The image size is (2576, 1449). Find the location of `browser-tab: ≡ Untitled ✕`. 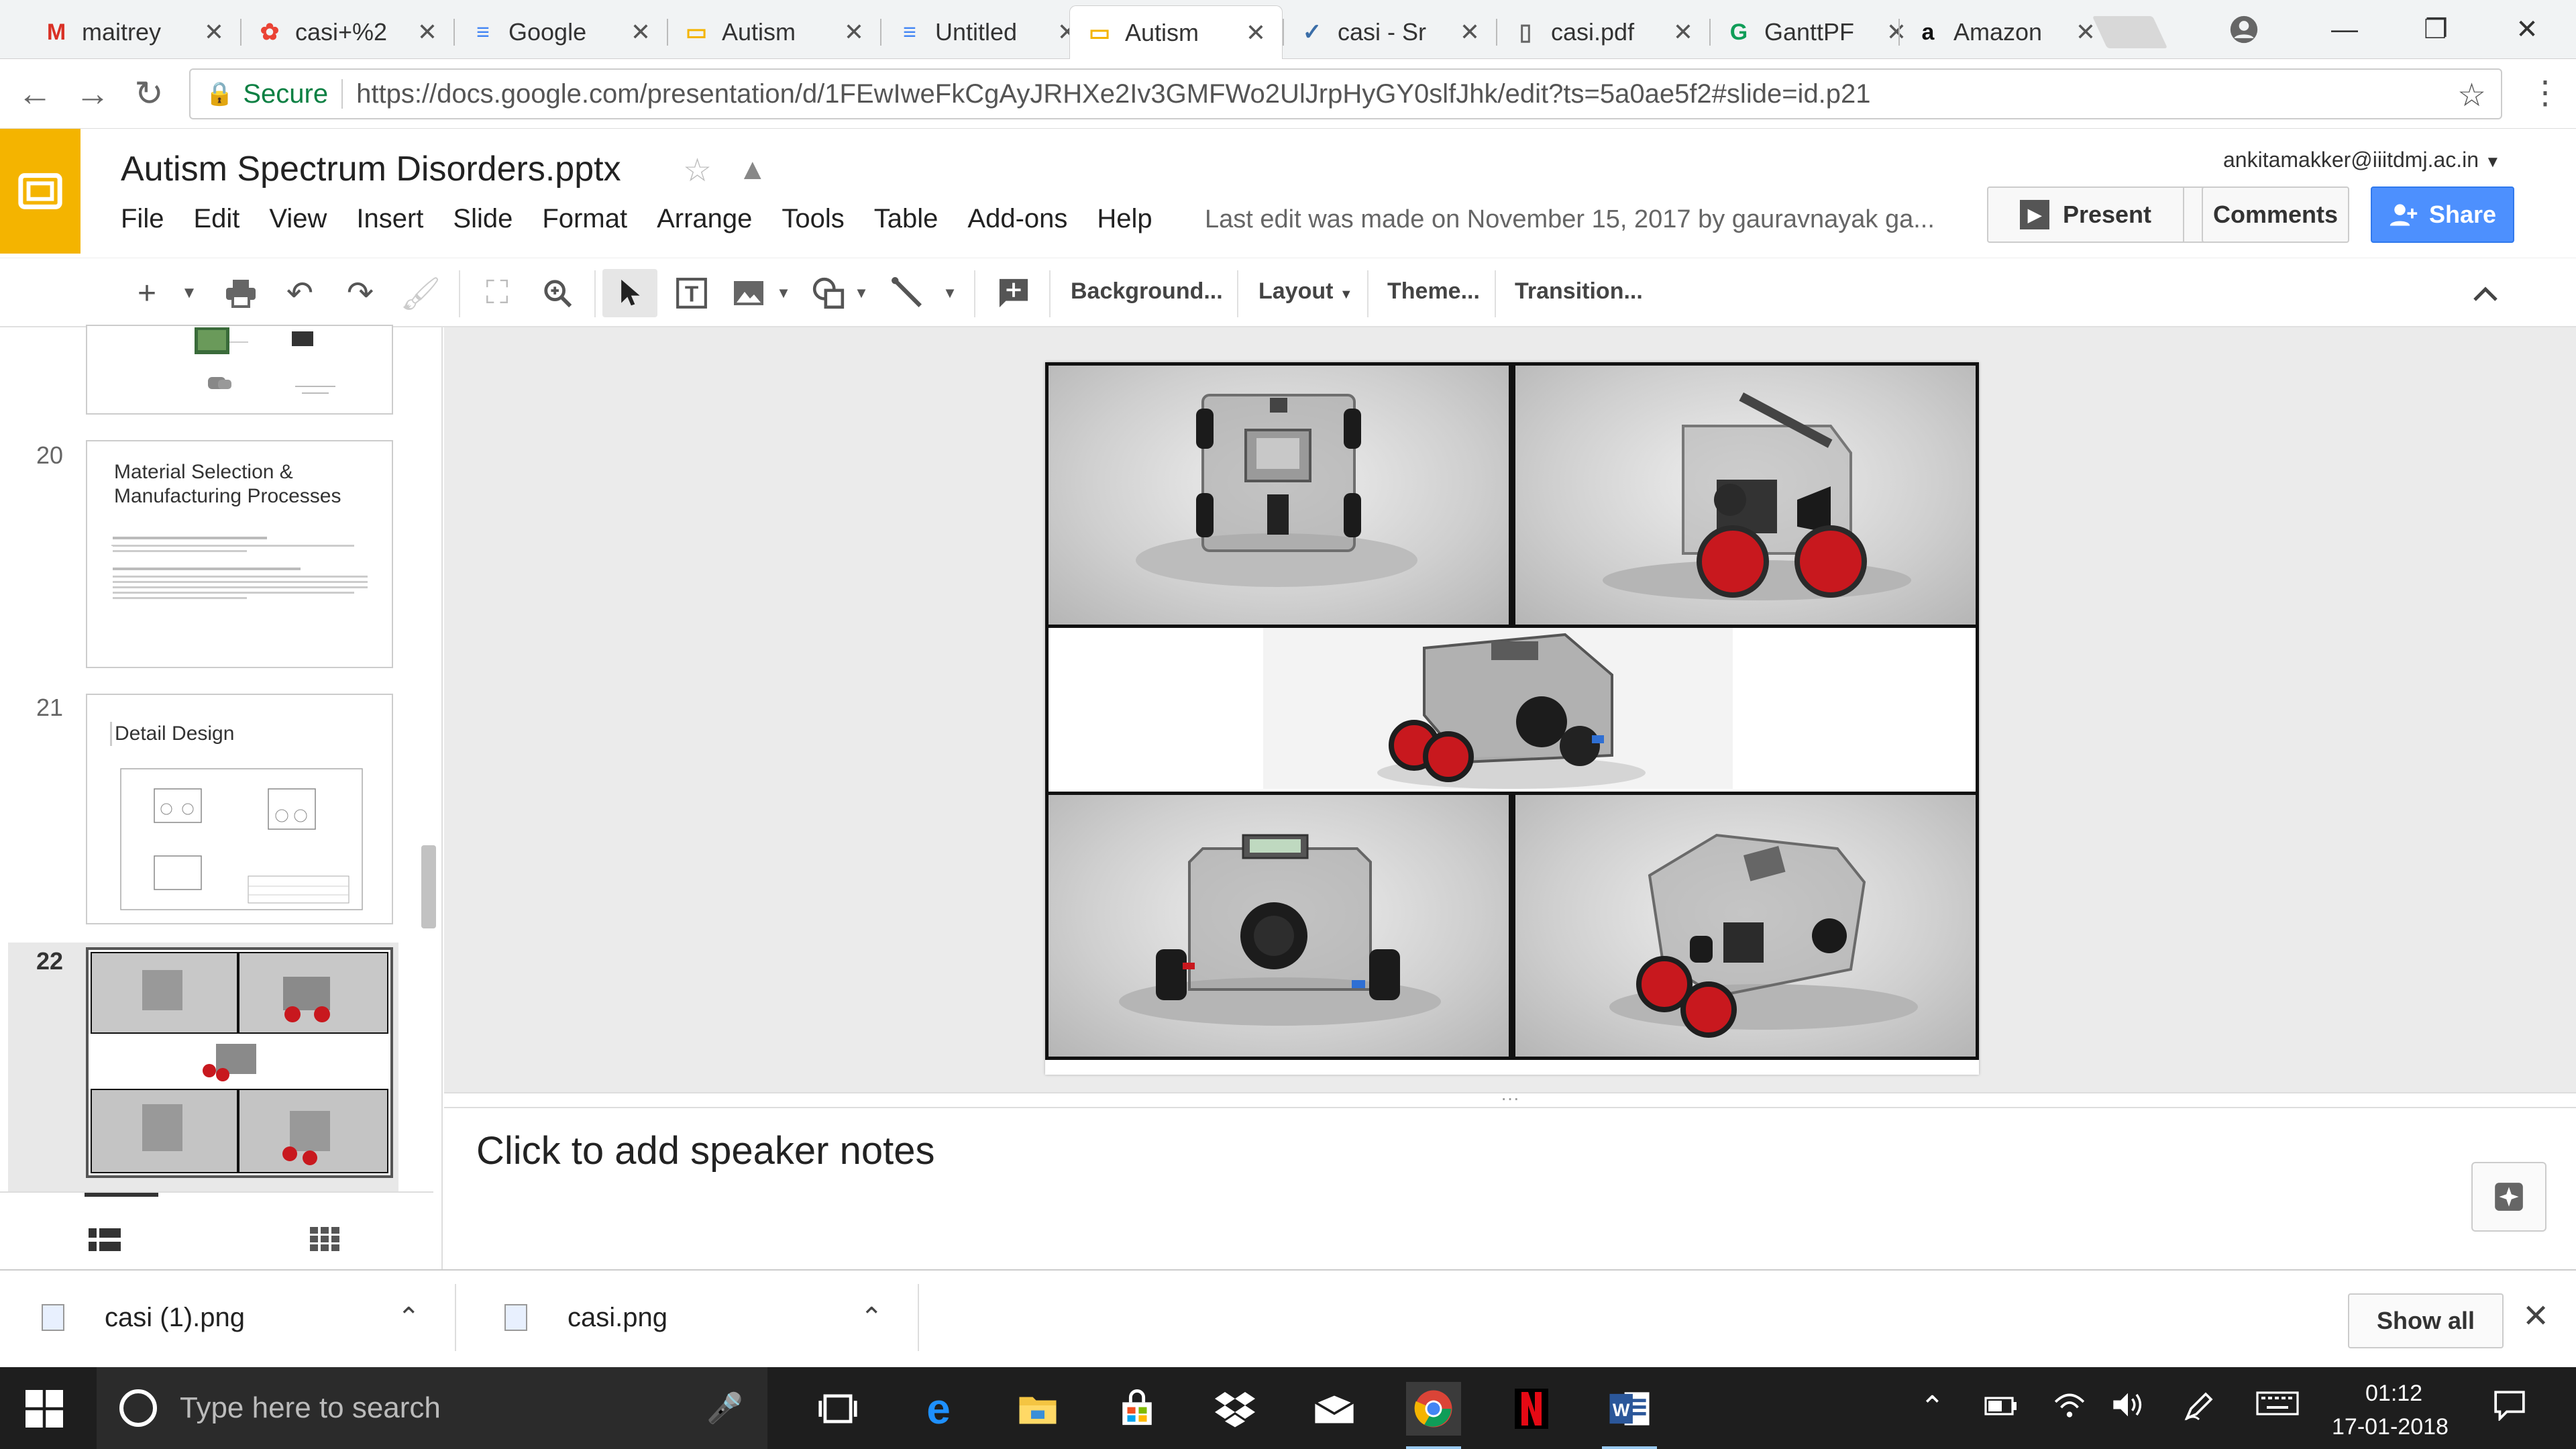

browser-tab: ≡ Untitled ✕ is located at coordinates (986, 32).